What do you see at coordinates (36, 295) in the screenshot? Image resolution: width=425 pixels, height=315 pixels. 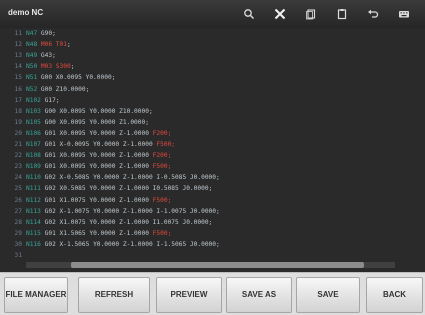 I see `file-manager-button: FILE MANAGER` at bounding box center [36, 295].